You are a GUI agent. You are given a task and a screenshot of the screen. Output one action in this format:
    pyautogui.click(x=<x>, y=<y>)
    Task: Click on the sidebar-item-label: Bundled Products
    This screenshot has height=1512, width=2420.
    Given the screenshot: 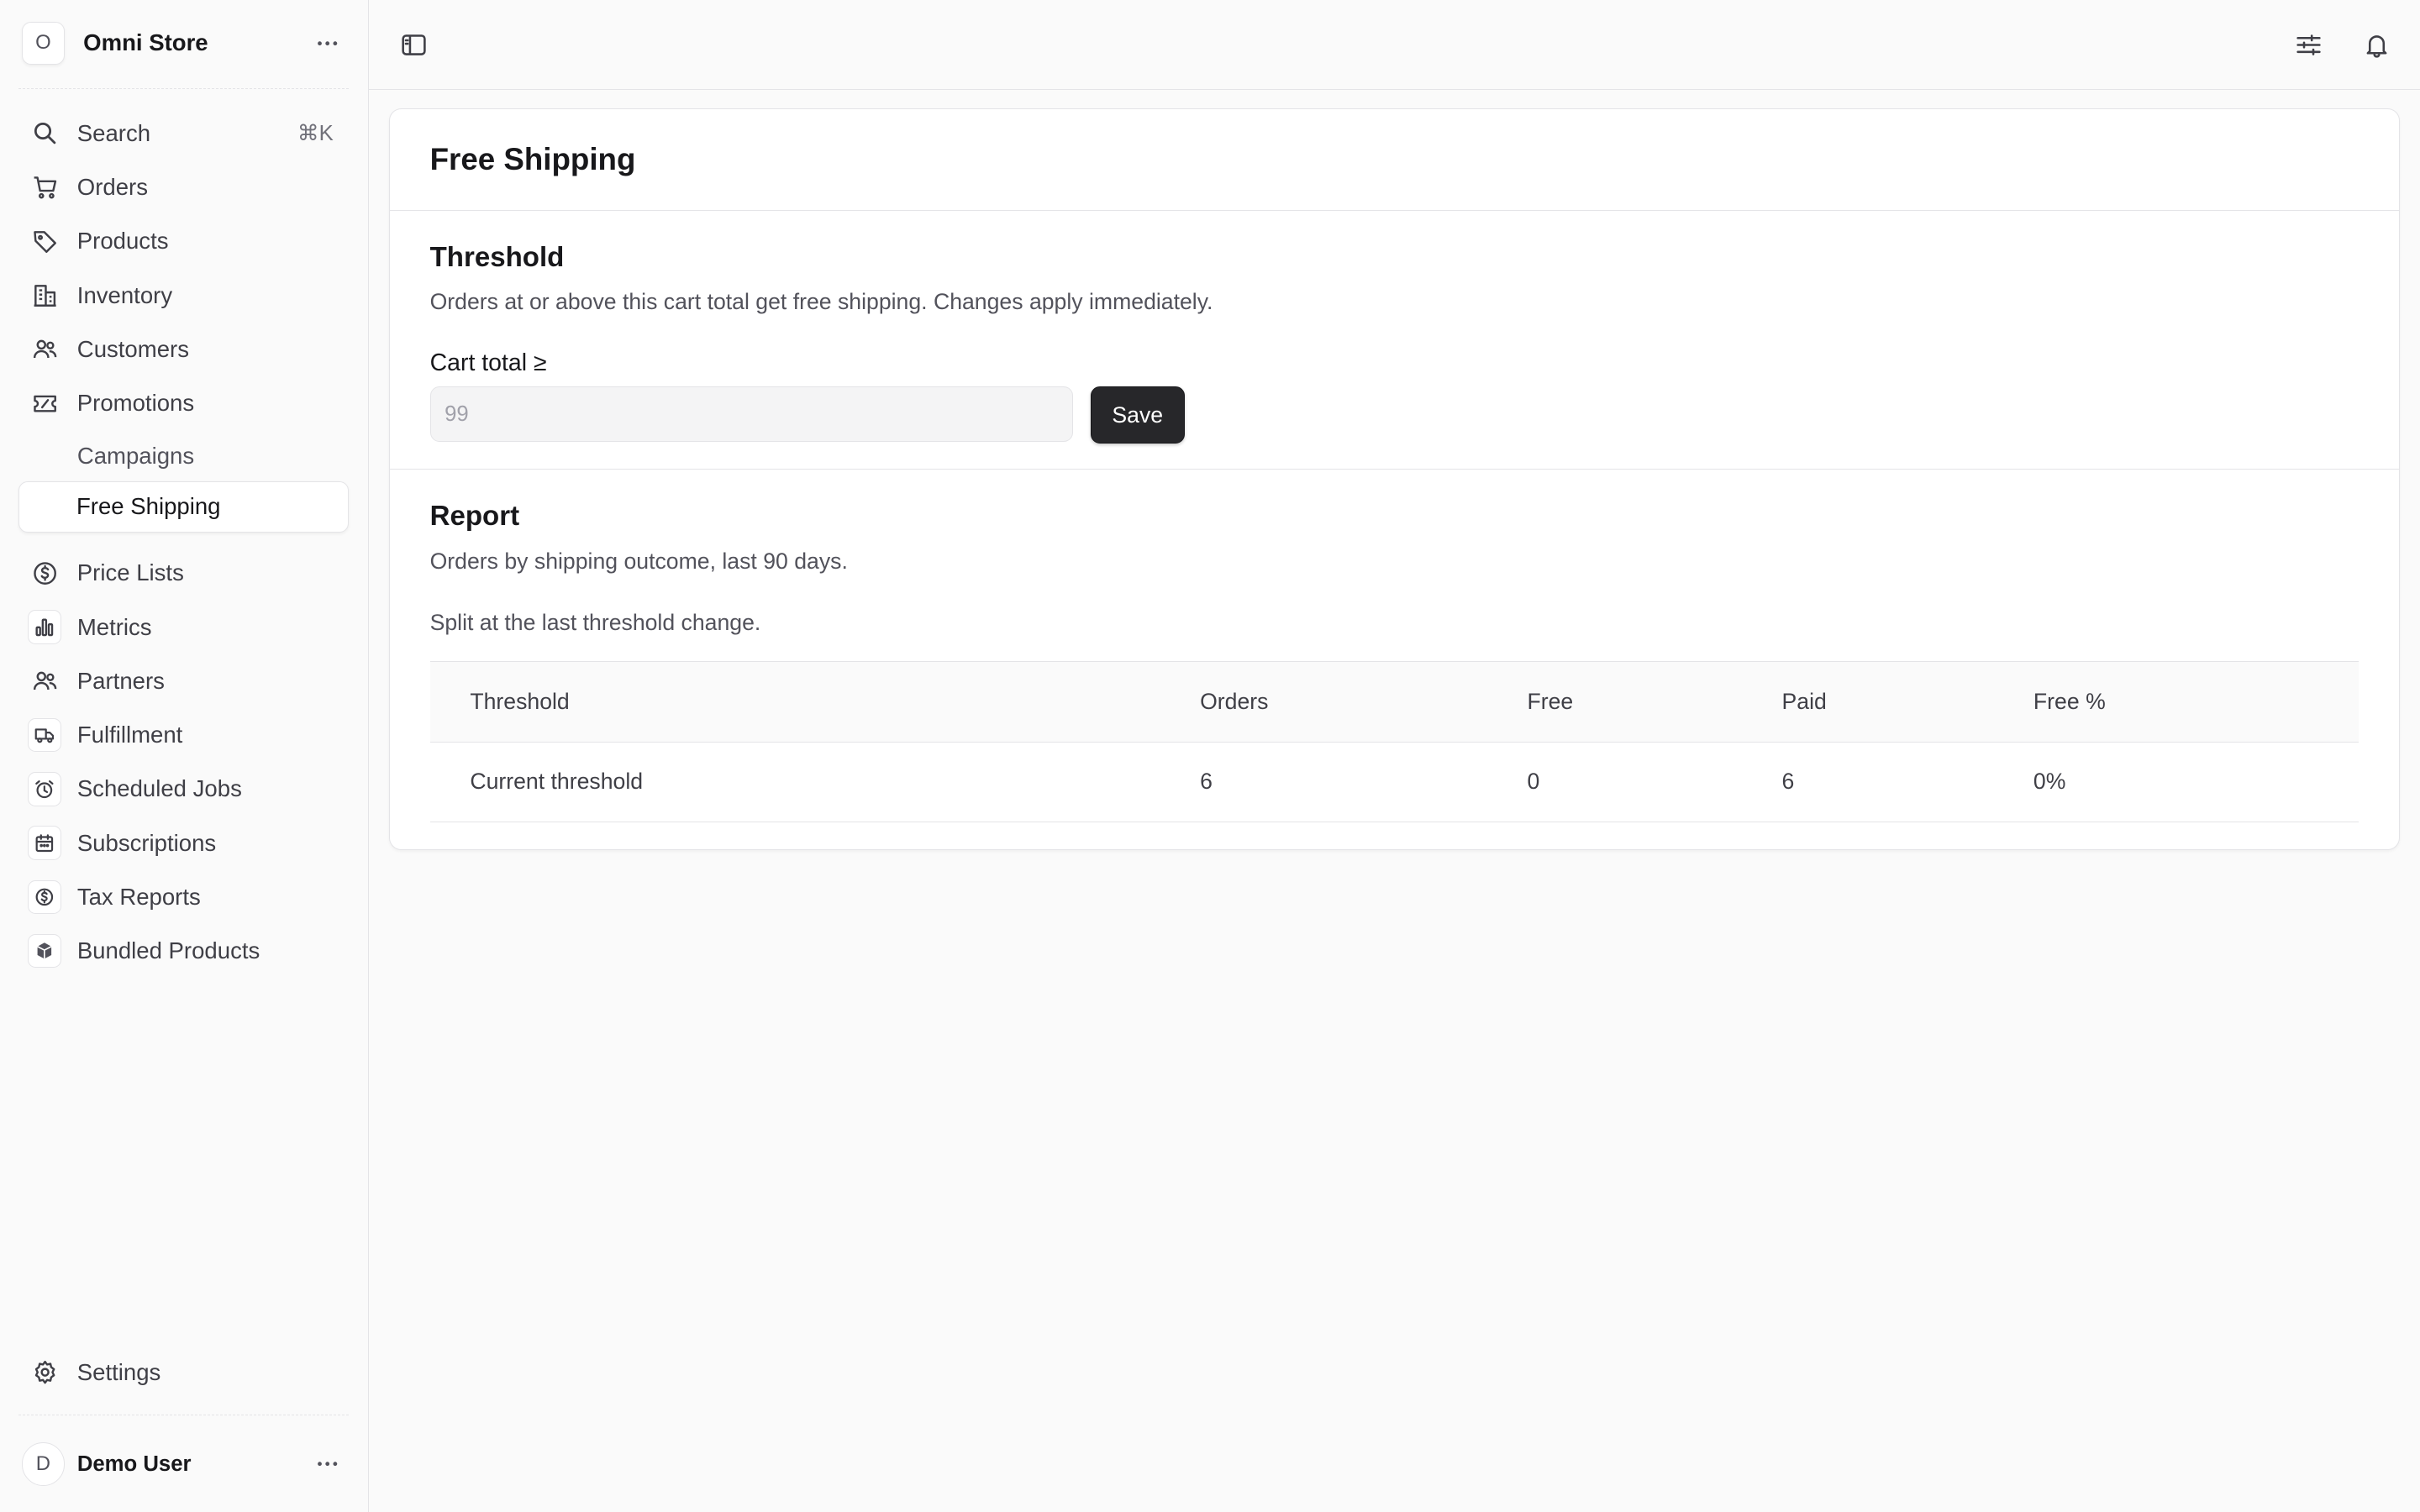 What is the action you would take?
    pyautogui.click(x=168, y=950)
    